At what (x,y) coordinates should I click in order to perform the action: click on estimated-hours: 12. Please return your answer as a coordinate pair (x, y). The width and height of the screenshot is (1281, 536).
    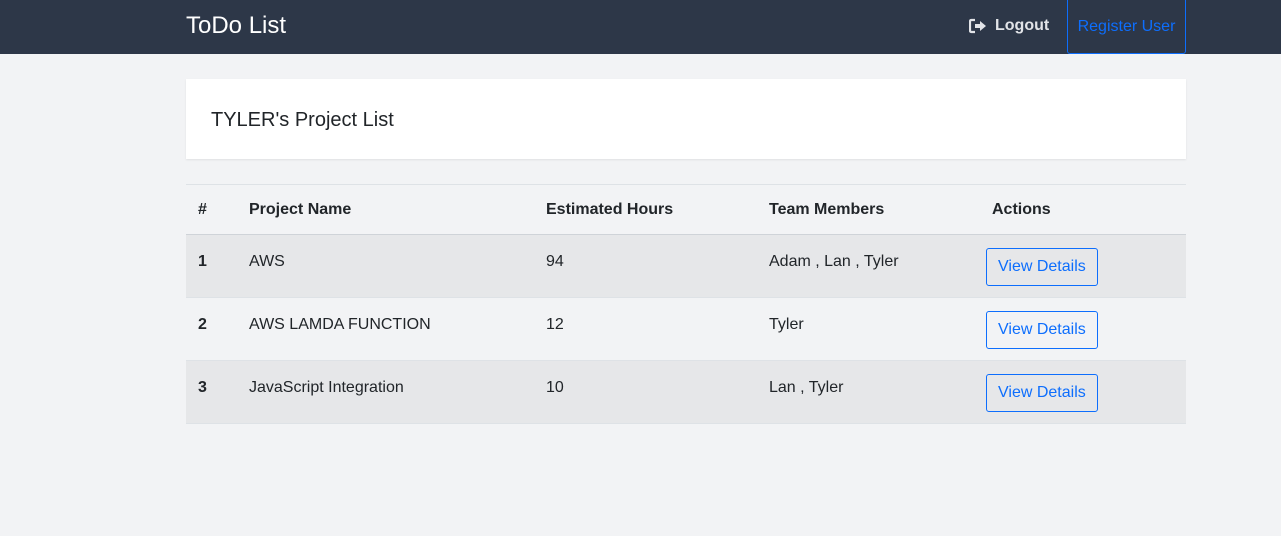
    Looking at the image, I should click on (555, 324).